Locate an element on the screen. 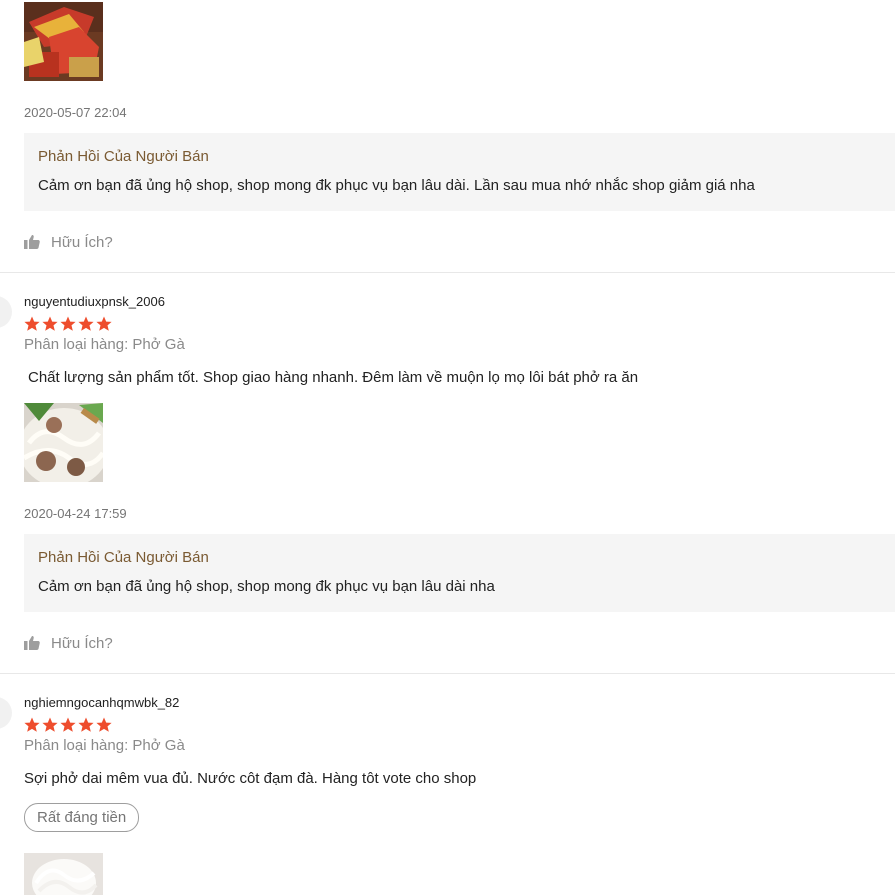 This screenshot has width=895, height=895. review-username: nghiemngocanhqmwbk_82 is located at coordinates (101, 702).